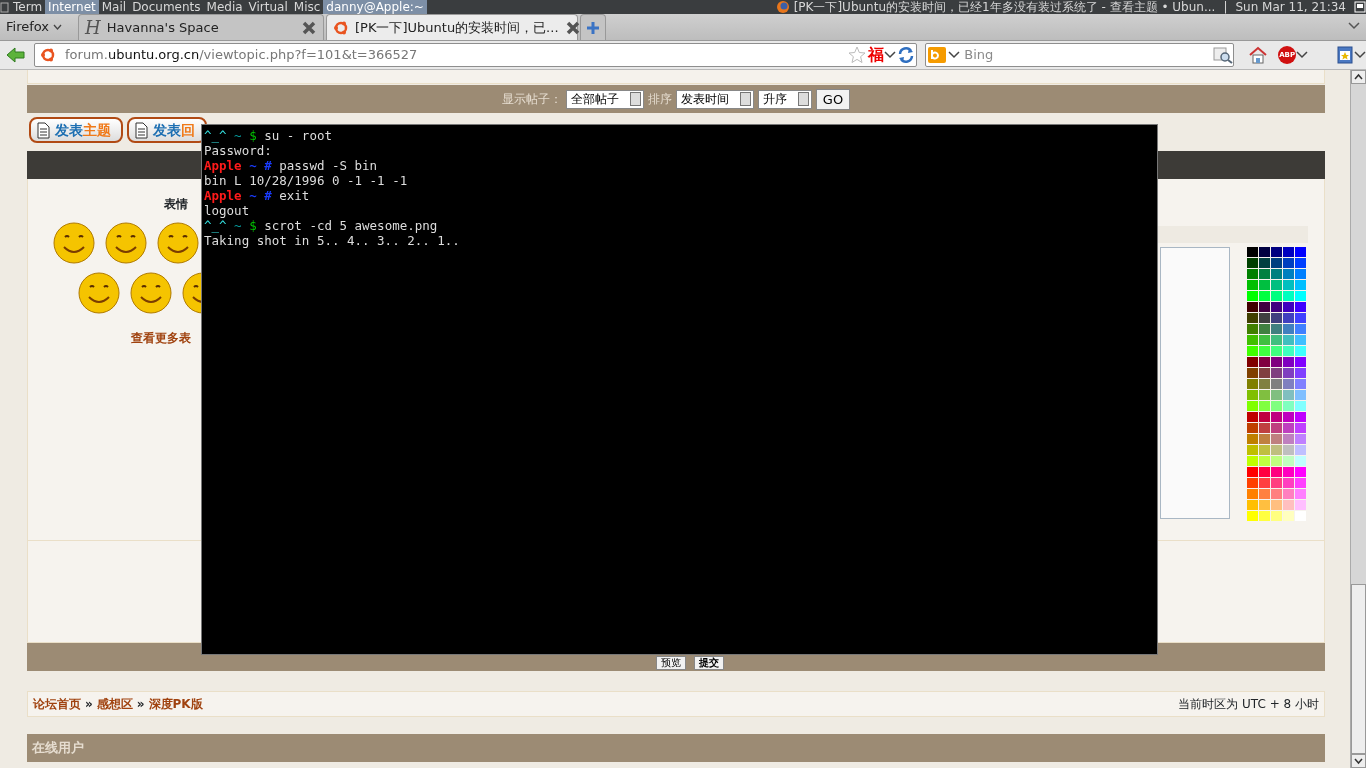 This screenshot has height=768, width=1366. I want to click on scrollbar-thumb, so click(1358, 669).